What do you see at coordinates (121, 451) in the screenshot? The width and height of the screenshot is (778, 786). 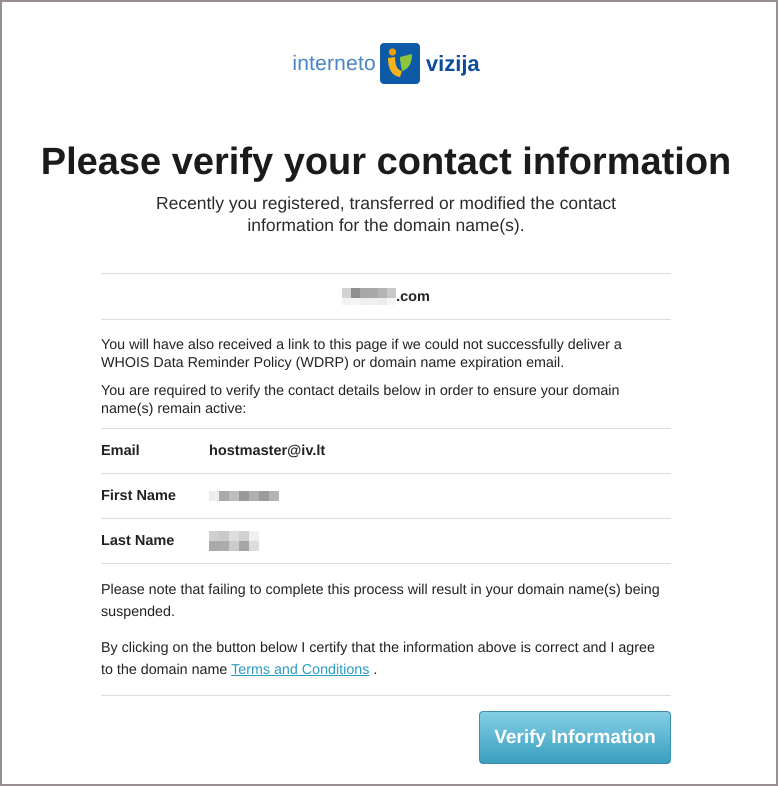 I see `field-label: Email` at bounding box center [121, 451].